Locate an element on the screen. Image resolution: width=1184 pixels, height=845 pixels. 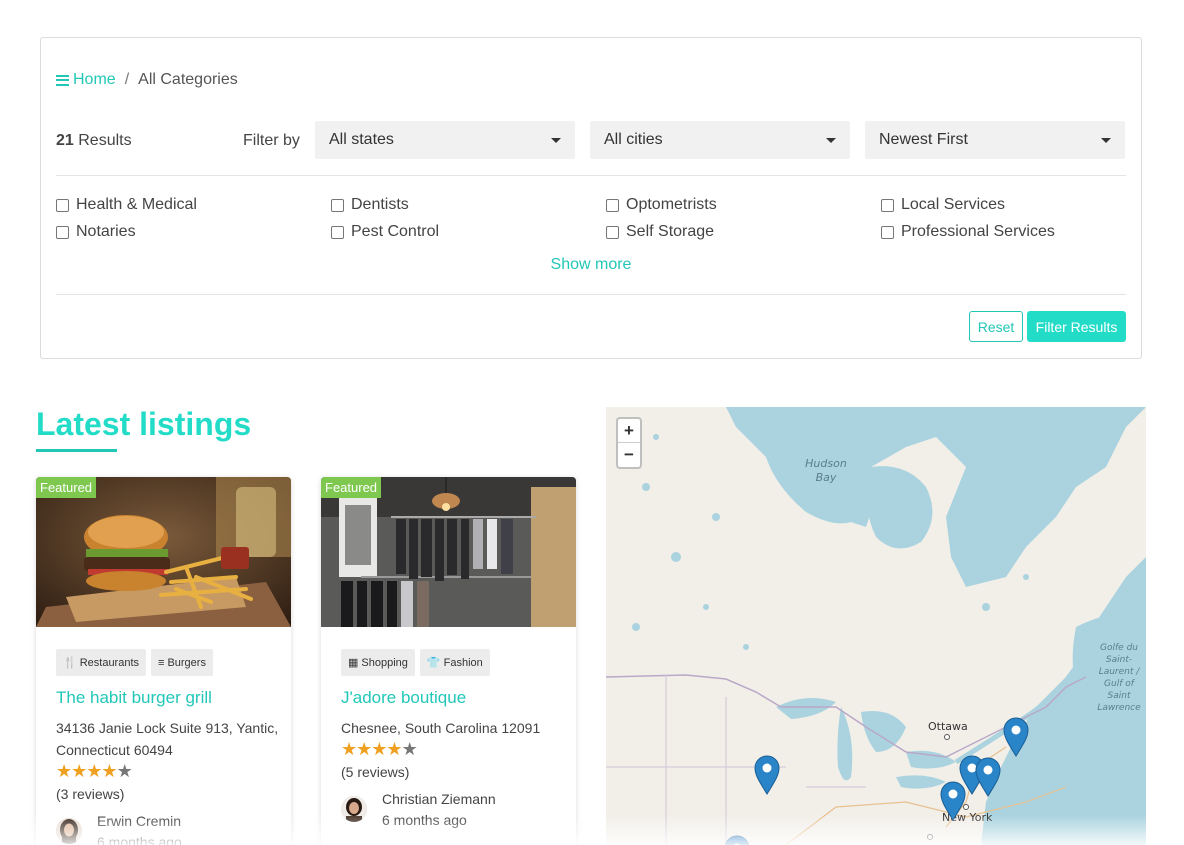
breadcrumb: Home / All Categories is located at coordinates (147, 80).